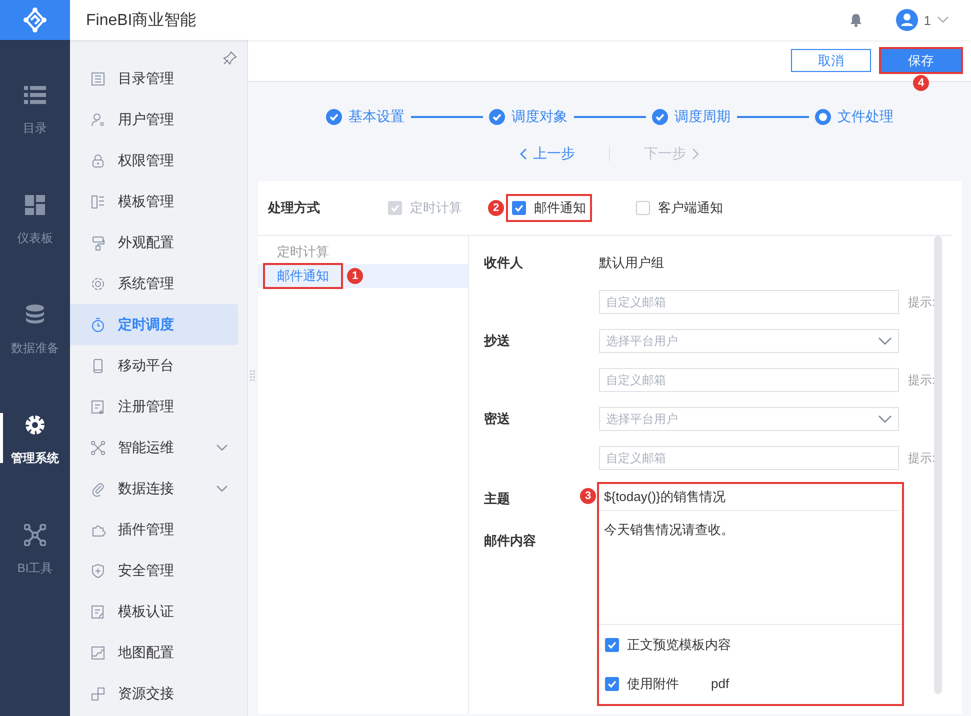  What do you see at coordinates (35, 330) in the screenshot?
I see `nav-item: 数据准备` at bounding box center [35, 330].